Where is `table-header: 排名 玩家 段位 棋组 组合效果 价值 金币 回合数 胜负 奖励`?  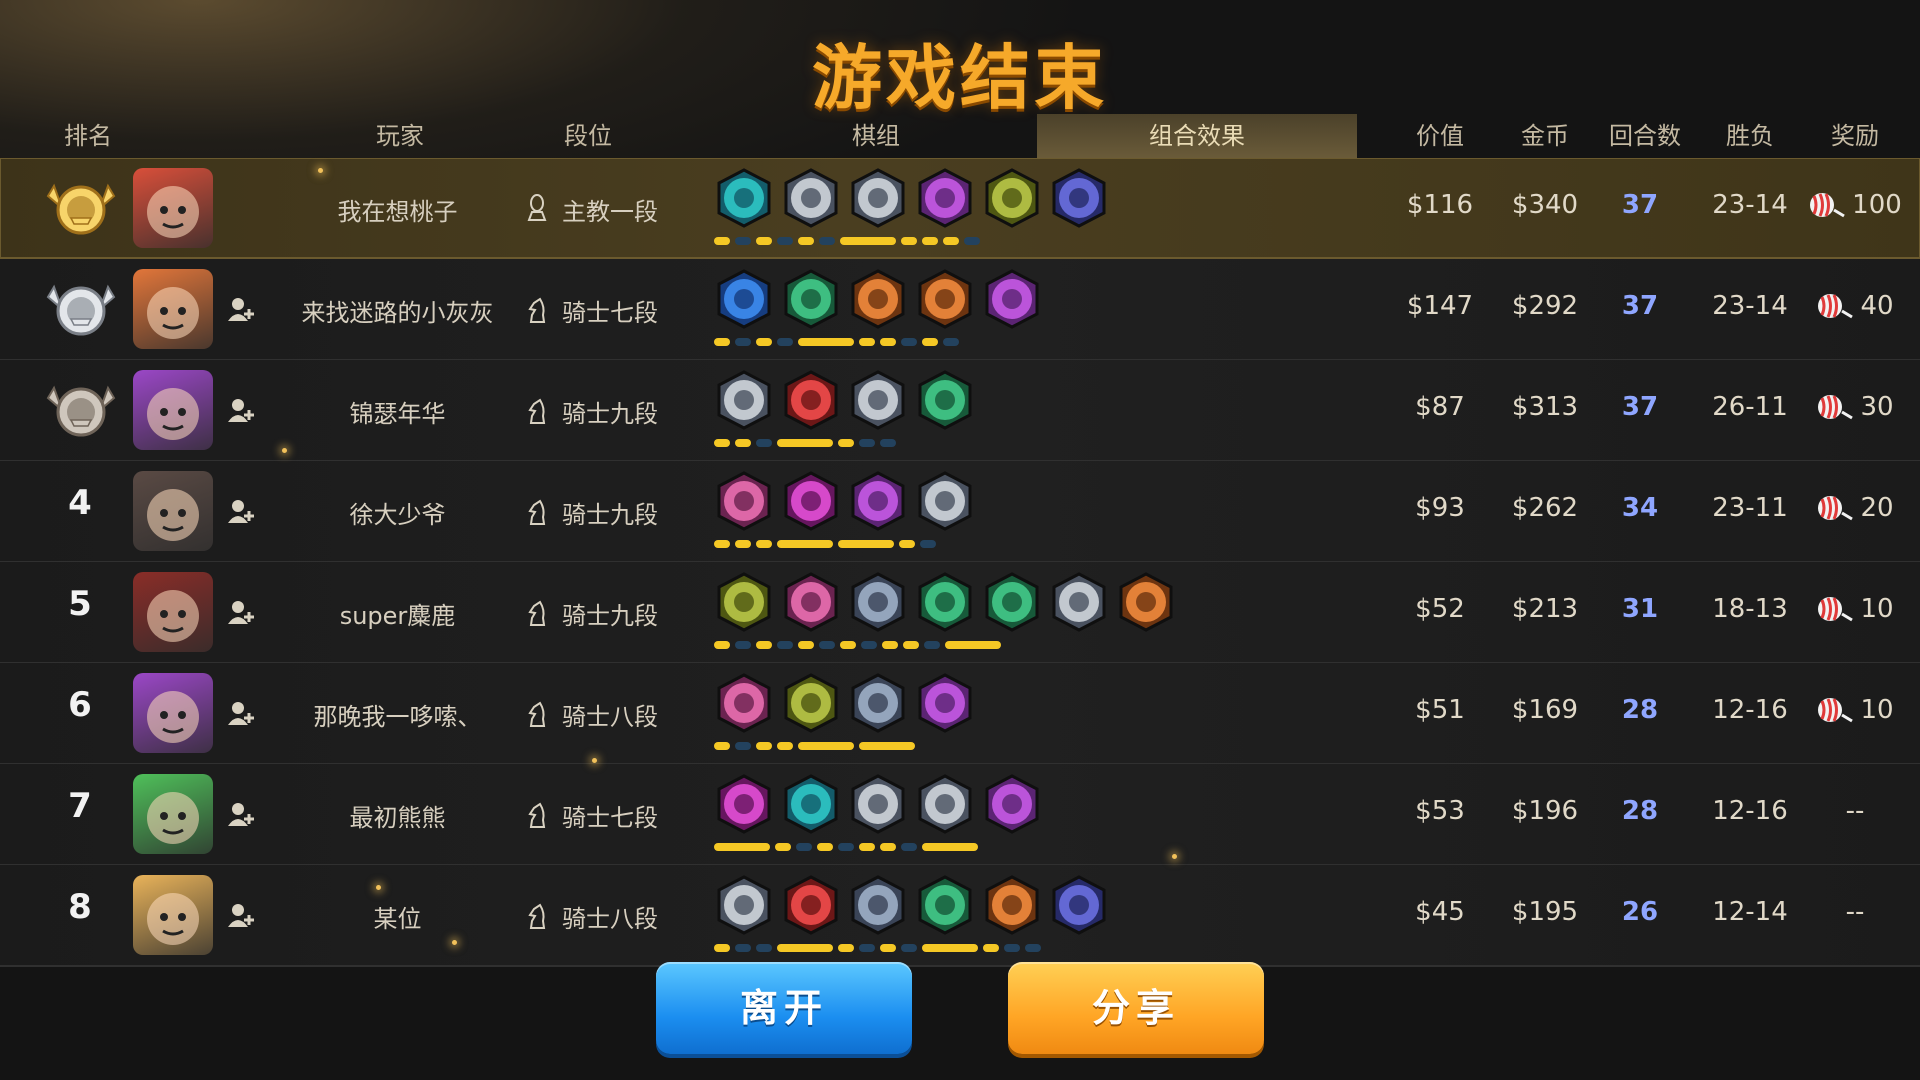
table-header: 排名 玩家 段位 棋组 组合效果 价值 金币 回合数 胜负 奖励 is located at coordinates (960, 136).